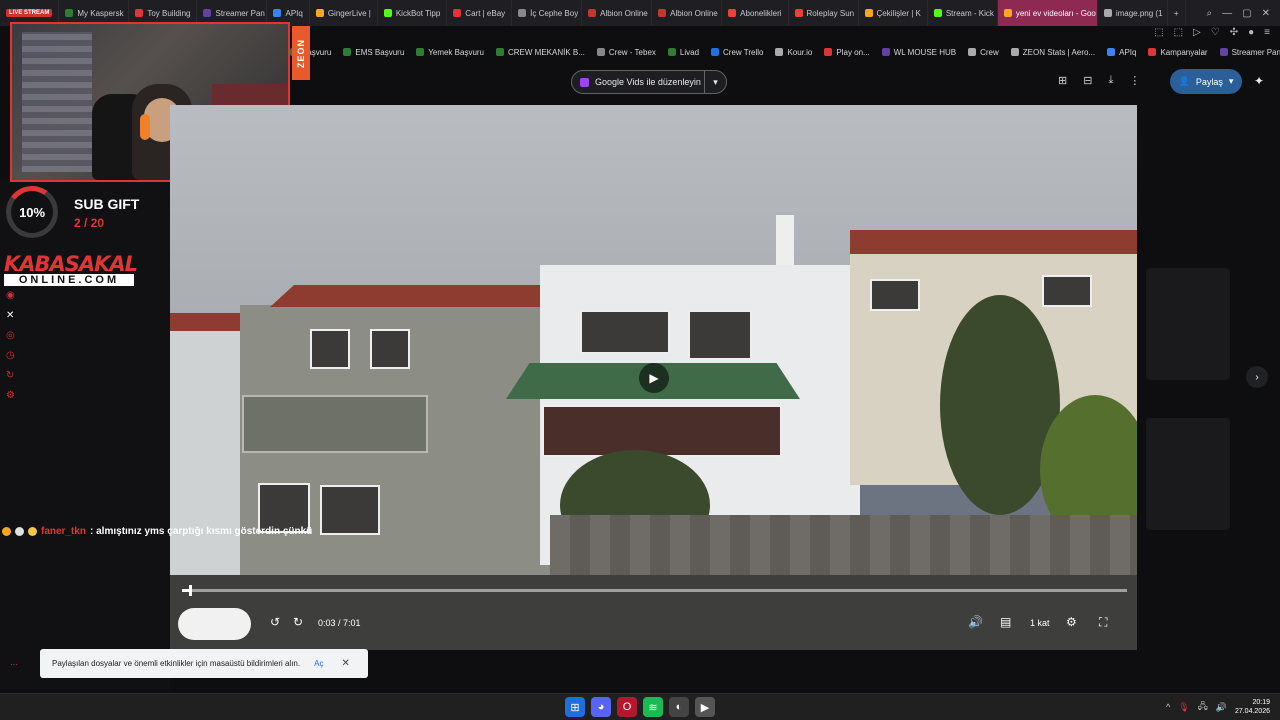  I want to click on forward-10-icon: ↻, so click(298, 622).